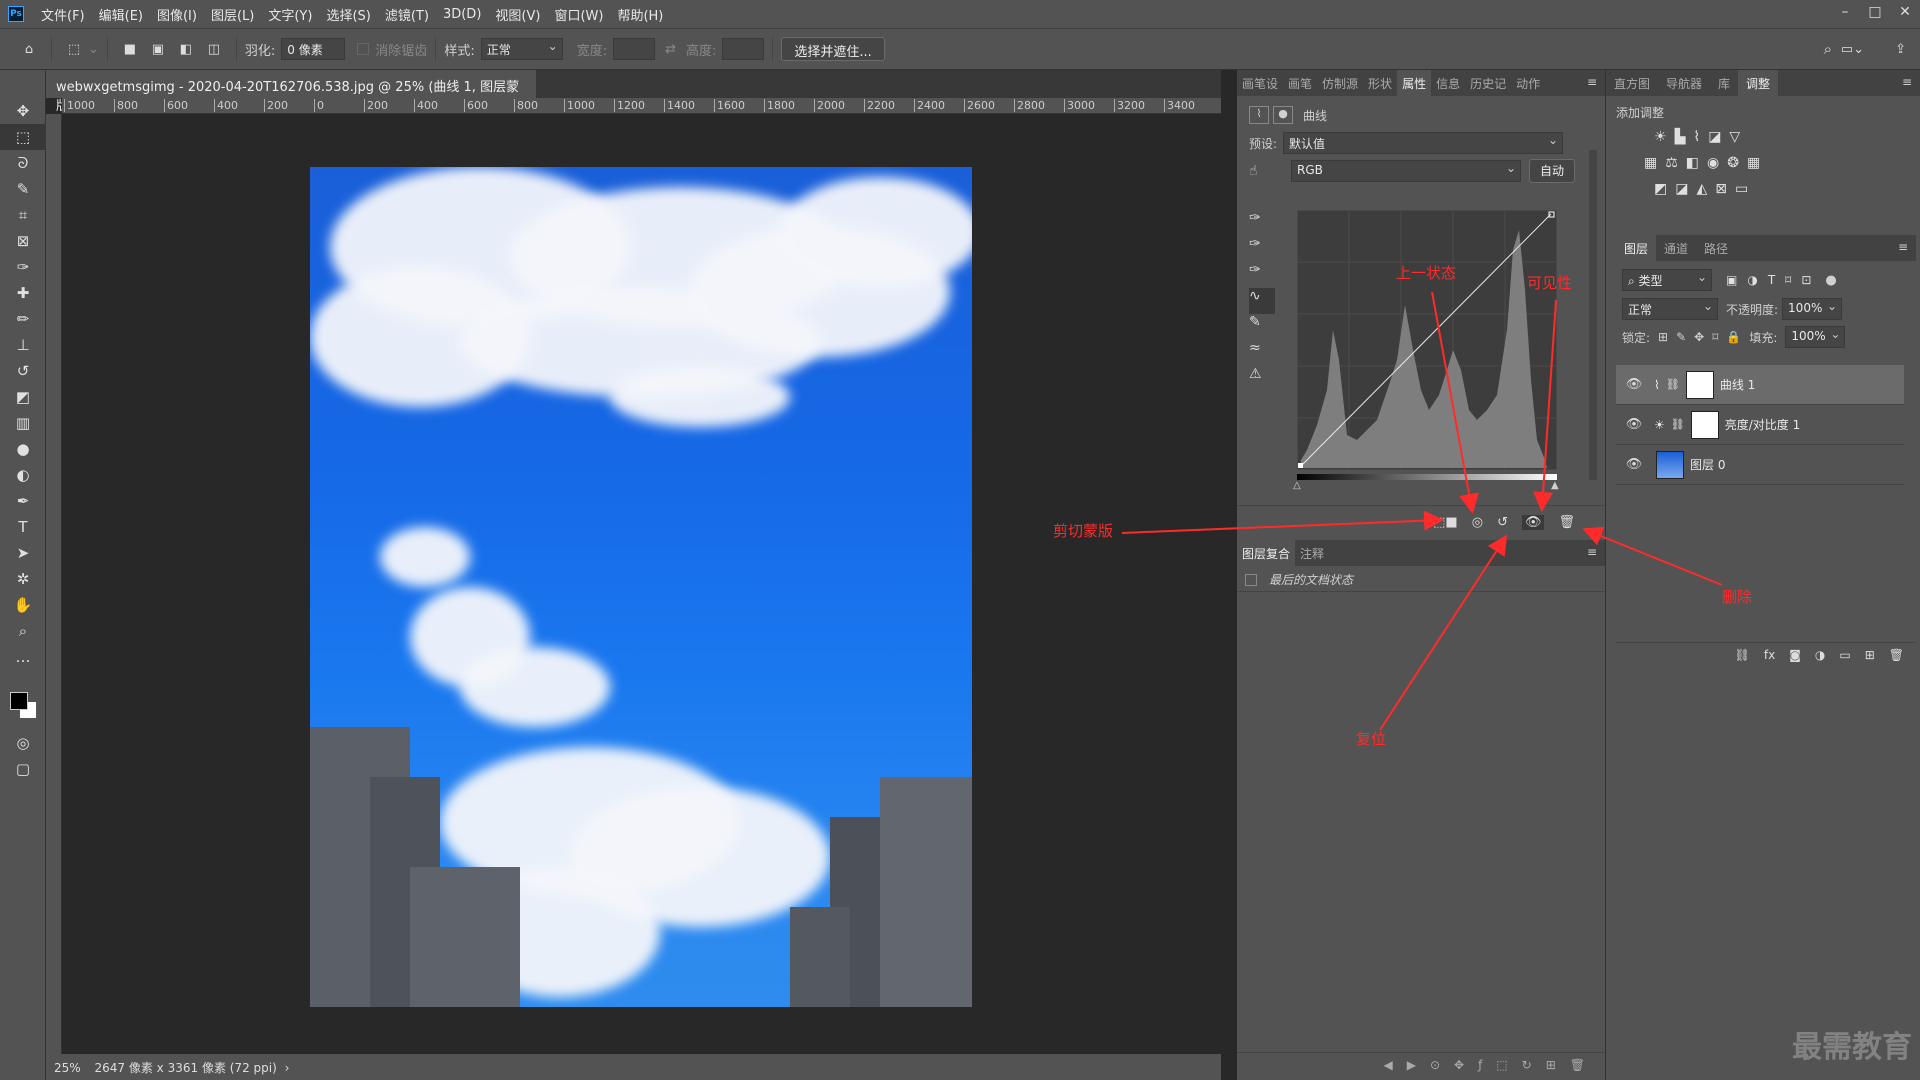  Describe the element at coordinates (1715, 337) in the screenshot. I see `lock-artboard-icon: ⌑` at that location.